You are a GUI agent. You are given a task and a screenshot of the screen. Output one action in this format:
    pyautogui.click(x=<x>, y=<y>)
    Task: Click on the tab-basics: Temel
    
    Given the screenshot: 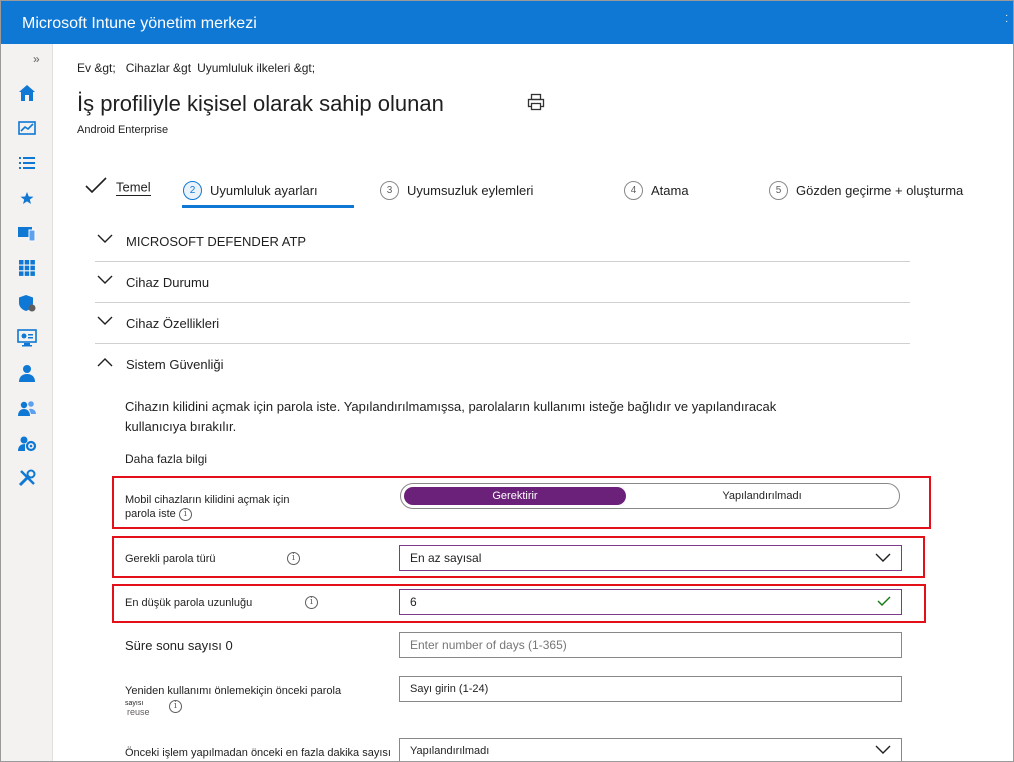 What is the action you would take?
    pyautogui.click(x=133, y=188)
    